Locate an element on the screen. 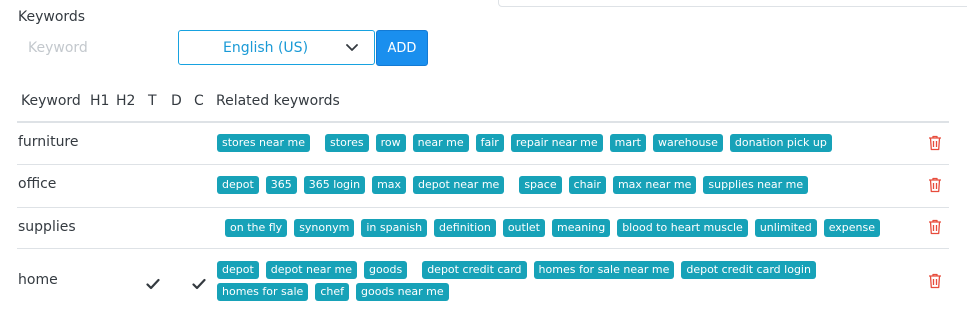 The height and width of the screenshot is (320, 967). language-select-value: English (US) is located at coordinates (265, 47).